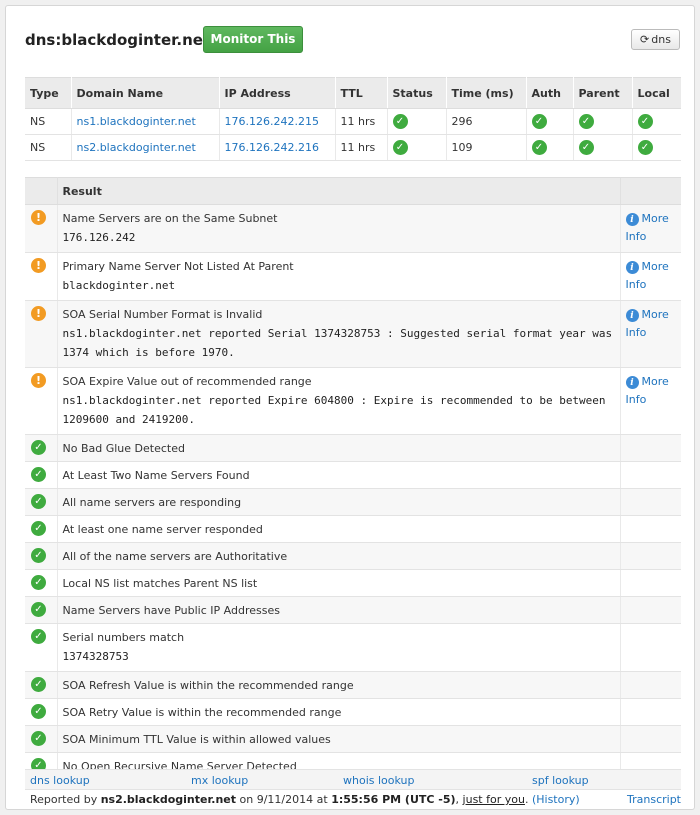 This screenshot has width=700, height=815. Describe the element at coordinates (656, 93) in the screenshot. I see `col-local: Local` at that location.